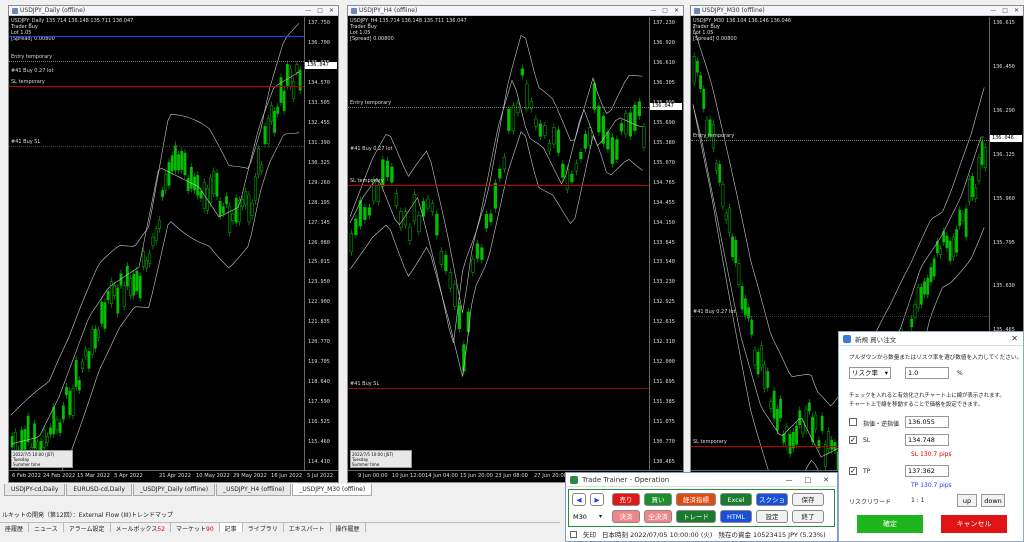 Image resolution: width=1024 pixels, height=542 pixels. Describe the element at coordinates (853, 471) in the screenshot. I see `tp-checkbox: ✓` at that location.